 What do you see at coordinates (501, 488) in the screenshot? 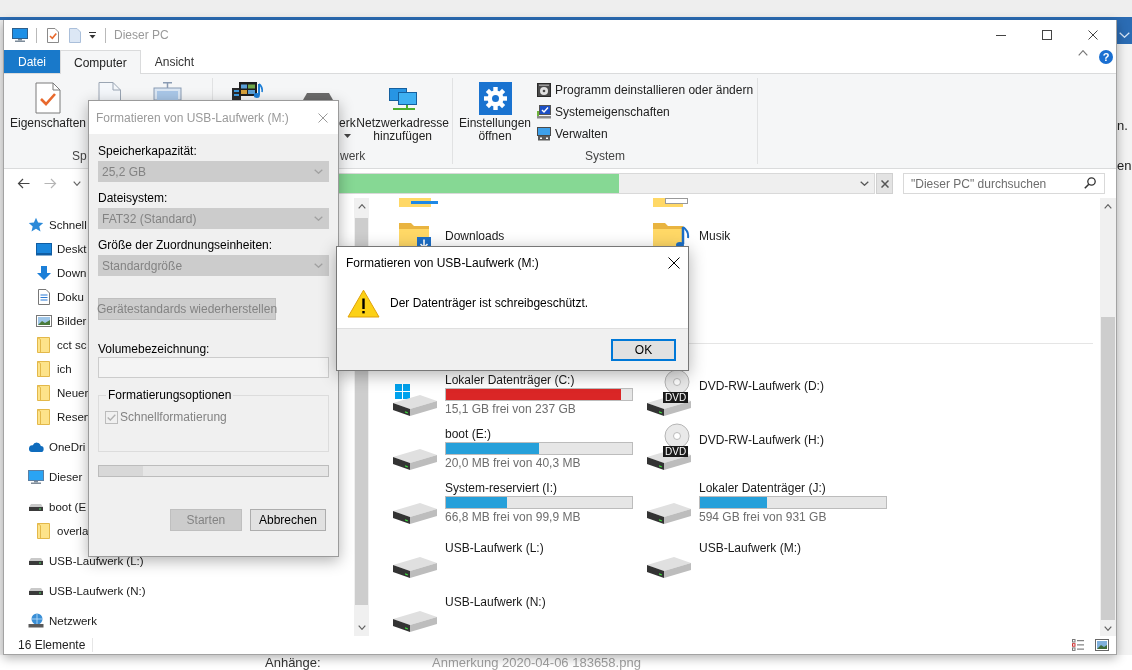
I see `drive-name: System-reserviert (I:)` at bounding box center [501, 488].